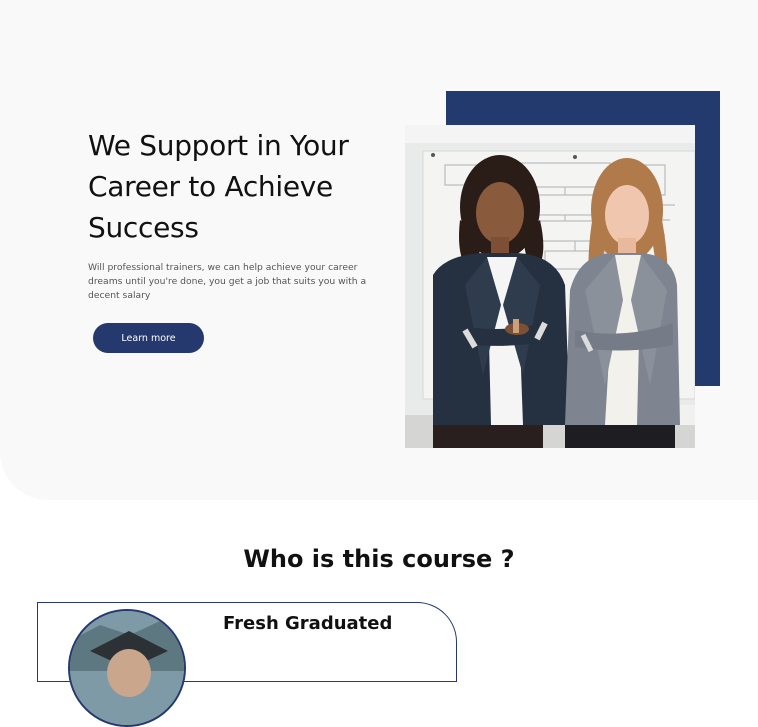  I want to click on graduate-photo-icon, so click(127, 668).